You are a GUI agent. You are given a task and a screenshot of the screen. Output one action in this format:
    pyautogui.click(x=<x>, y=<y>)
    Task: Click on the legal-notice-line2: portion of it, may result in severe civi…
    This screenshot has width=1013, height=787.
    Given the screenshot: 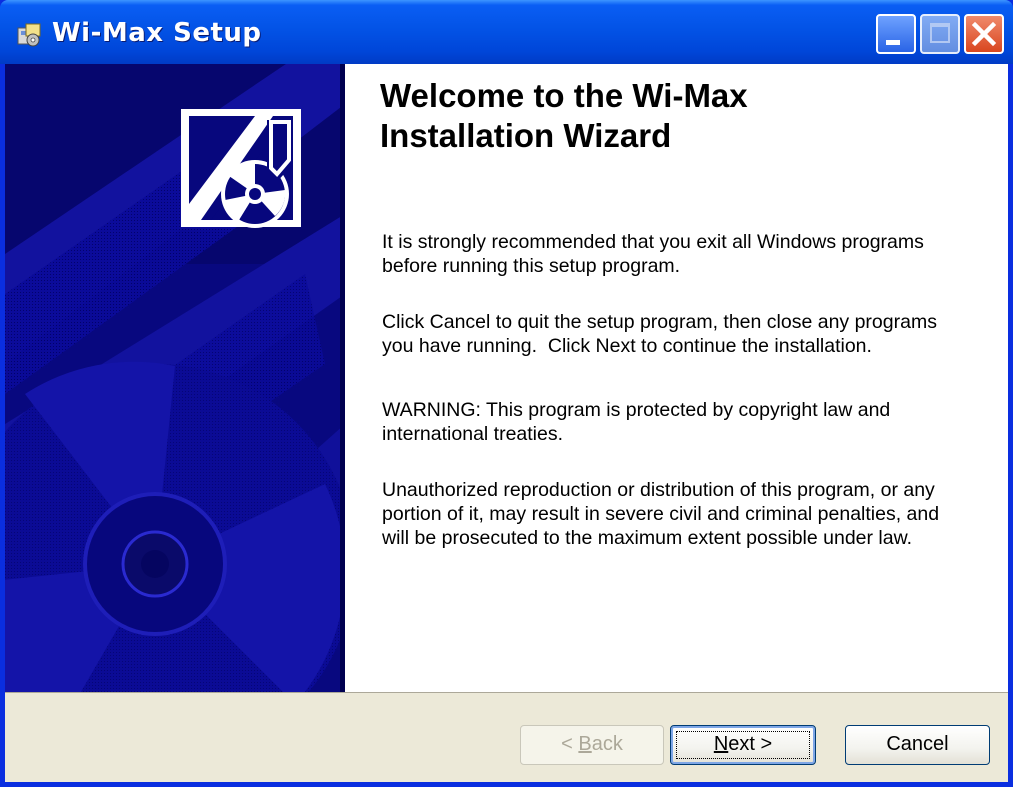 What is the action you would take?
    pyautogui.click(x=661, y=514)
    